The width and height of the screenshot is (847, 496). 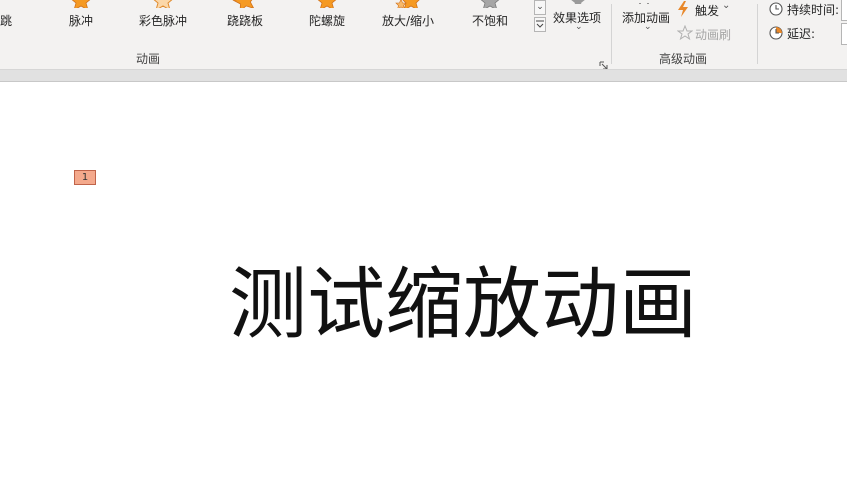 I want to click on duration-label: 持续时间:, so click(x=813, y=10).